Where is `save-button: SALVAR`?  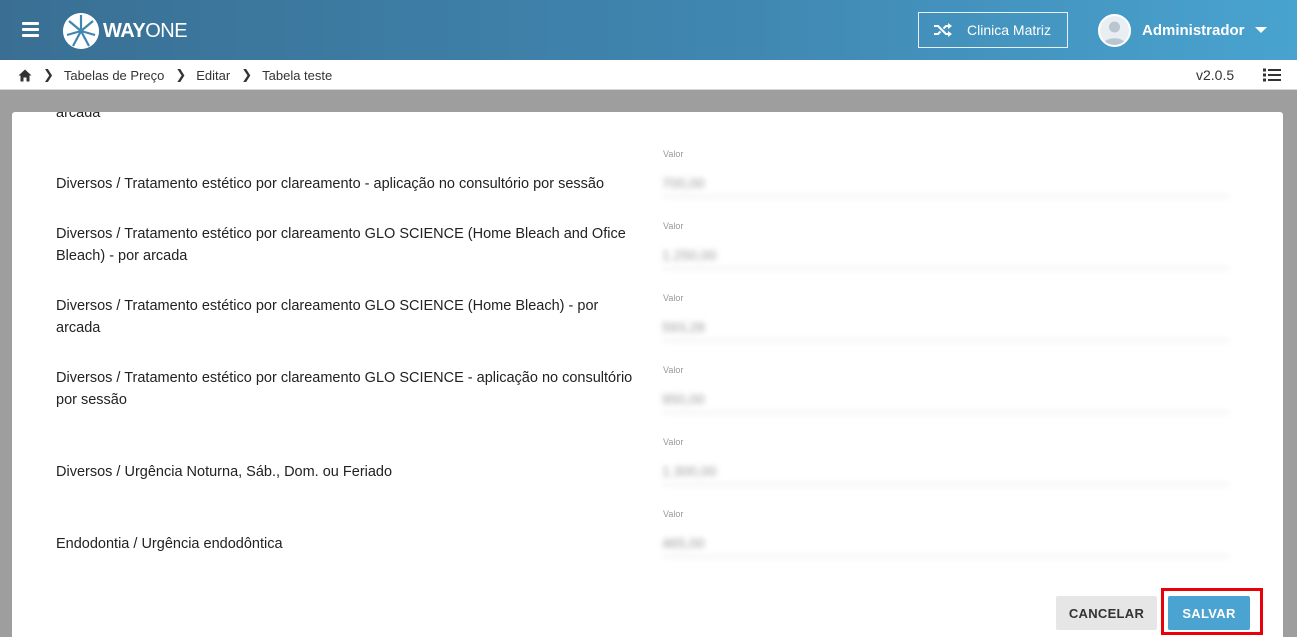
save-button: SALVAR is located at coordinates (1209, 613).